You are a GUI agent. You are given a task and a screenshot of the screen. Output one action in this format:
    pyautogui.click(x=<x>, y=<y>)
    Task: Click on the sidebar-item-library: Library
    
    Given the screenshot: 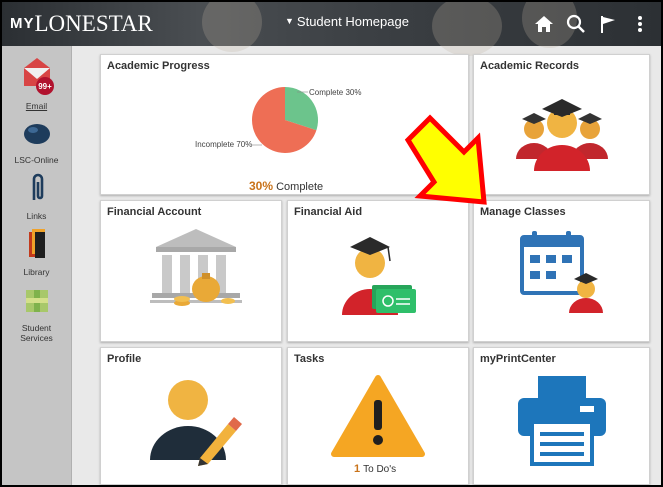 What is the action you would take?
    pyautogui.click(x=36, y=251)
    